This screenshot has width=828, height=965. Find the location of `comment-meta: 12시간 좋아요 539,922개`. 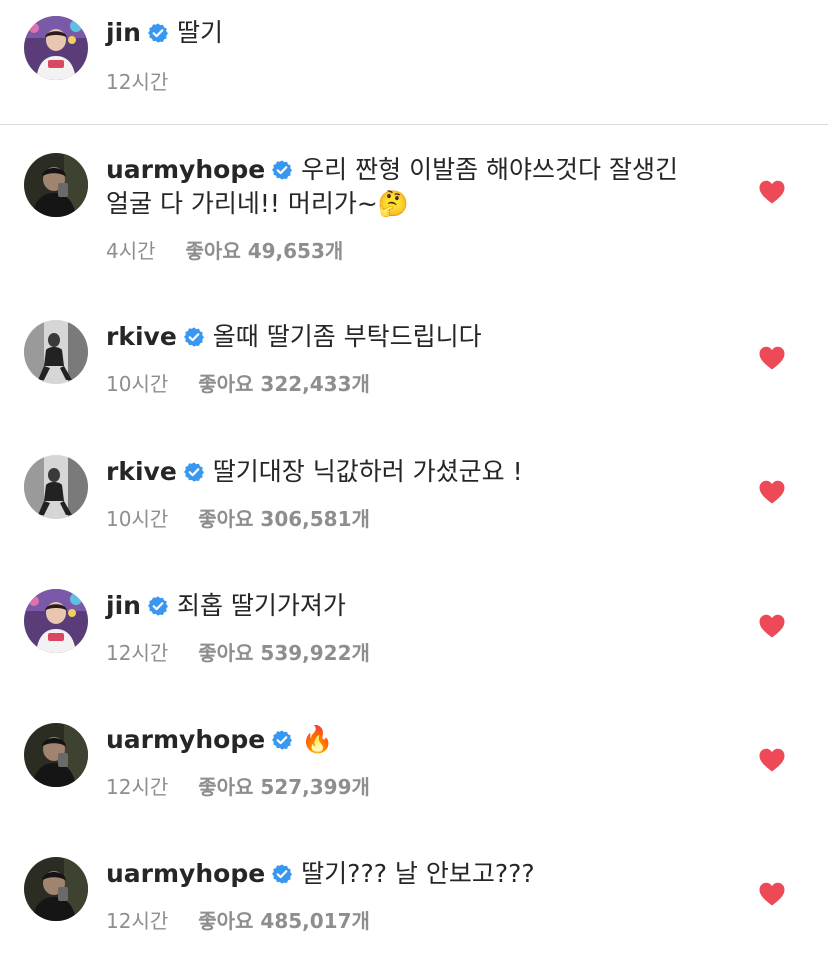

comment-meta: 12시간 좋아요 539,922개 is located at coordinates (238, 651).